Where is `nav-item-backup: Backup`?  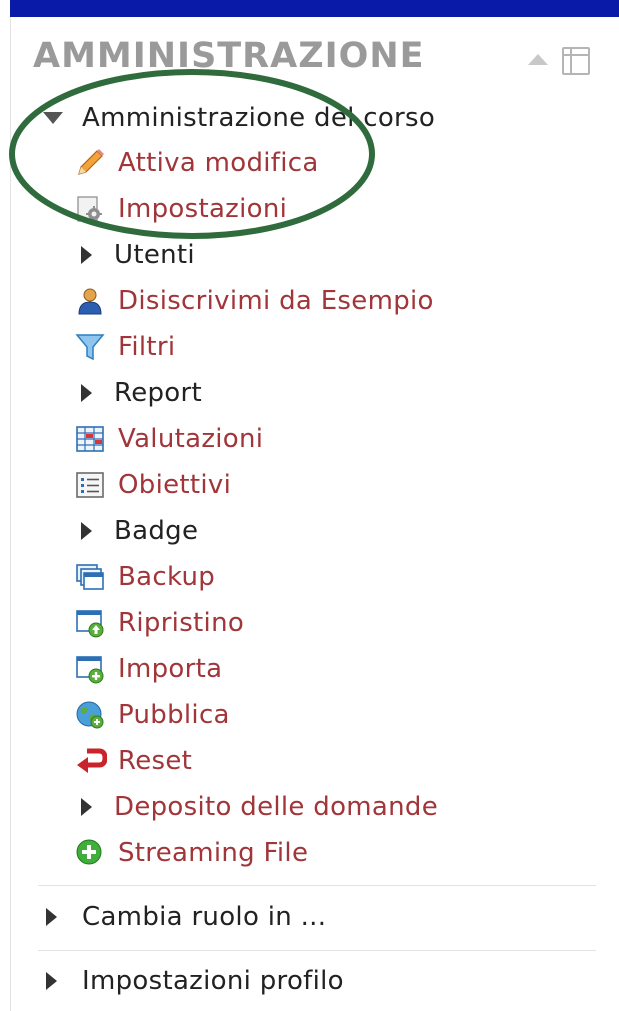
nav-item-backup: Backup is located at coordinates (145, 577).